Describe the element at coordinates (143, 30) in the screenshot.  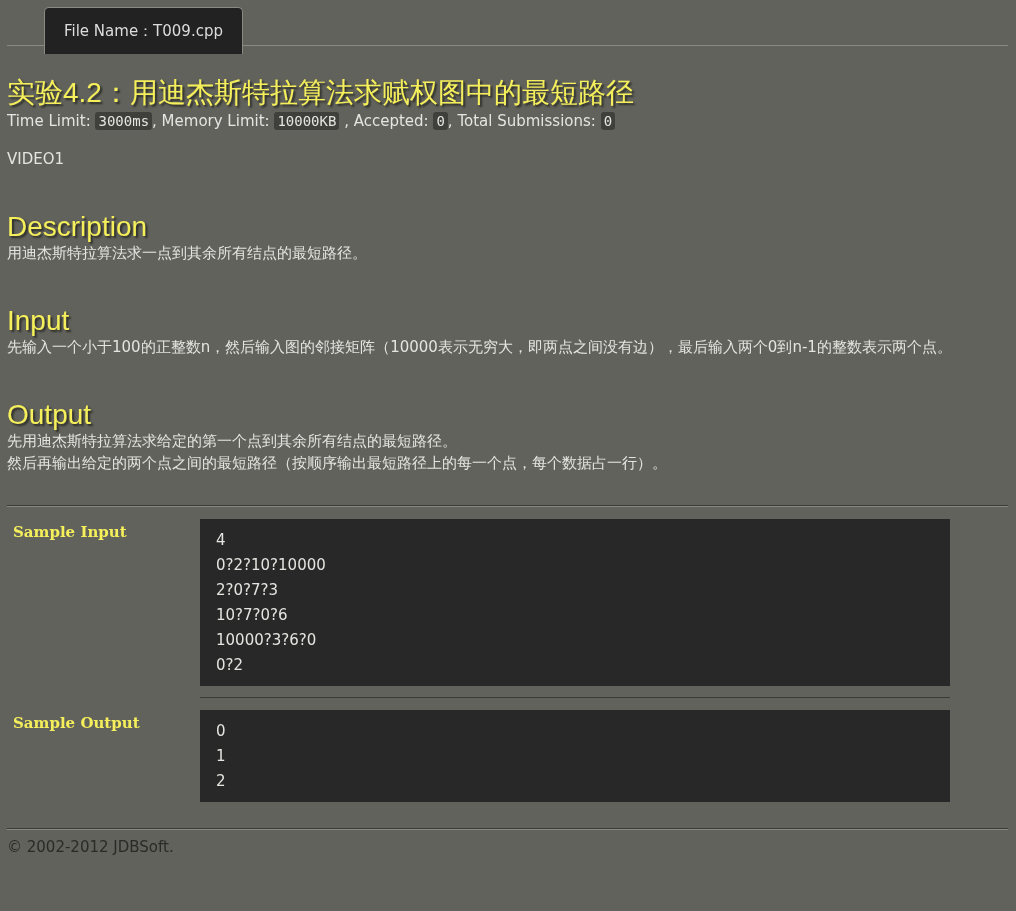
I see `file-name-tab: File Name：T009.cpp` at that location.